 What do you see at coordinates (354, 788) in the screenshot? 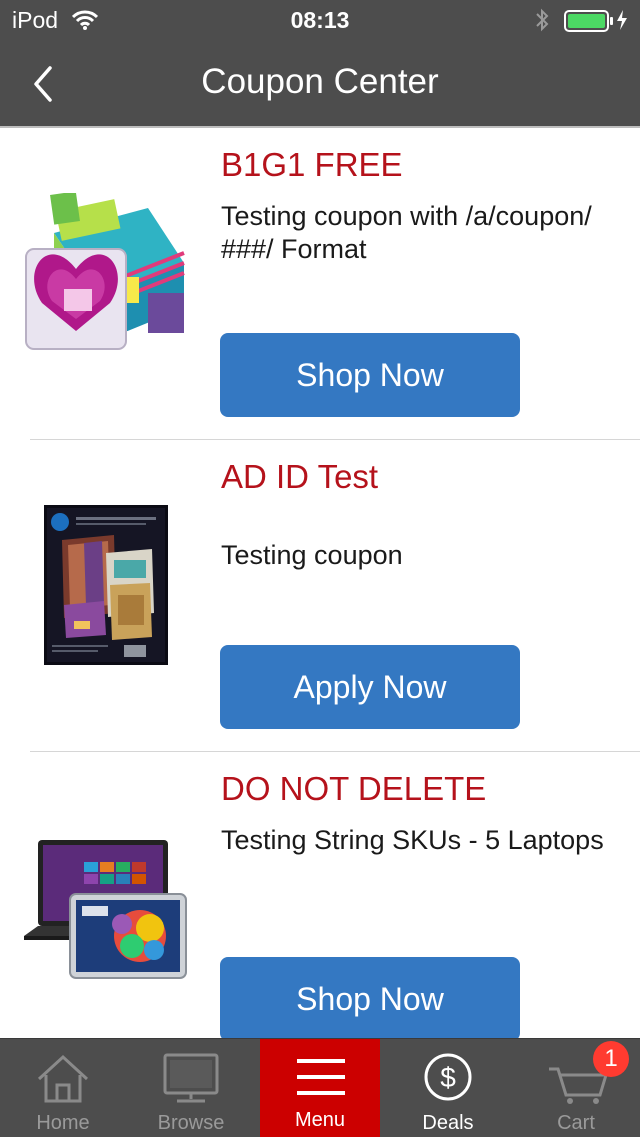
I see `coupon-title: DO NOT DELETE` at bounding box center [354, 788].